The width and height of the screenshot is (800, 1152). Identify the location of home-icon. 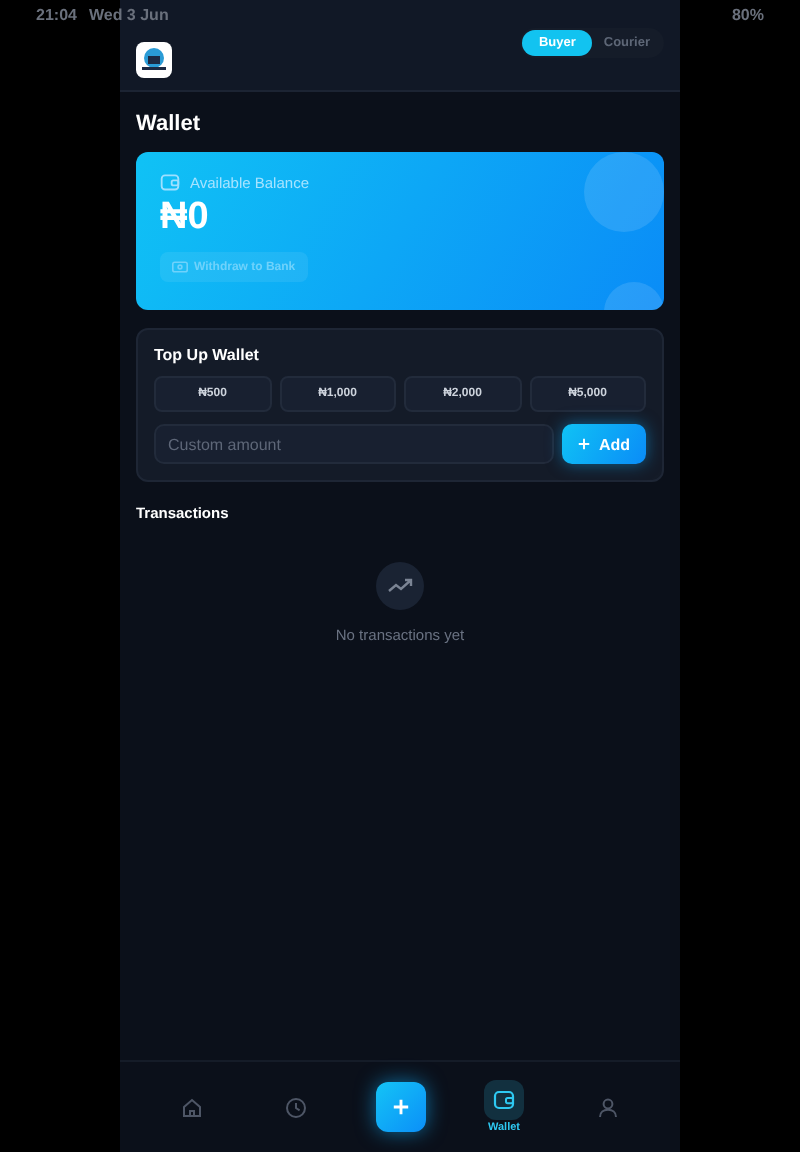
(192, 1107).